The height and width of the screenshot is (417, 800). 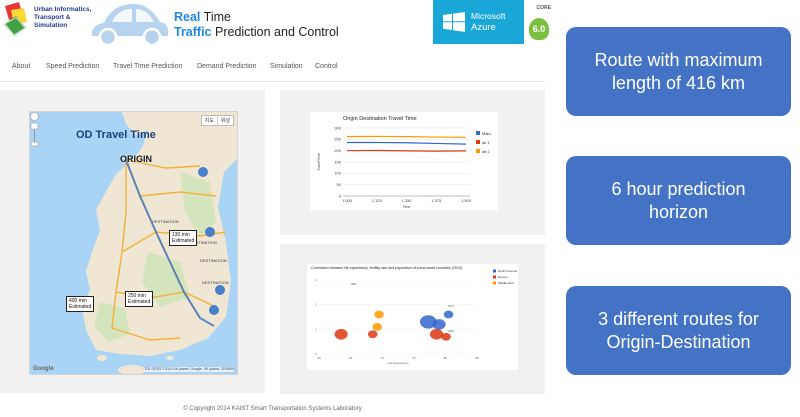 What do you see at coordinates (347, 200) in the screenshot?
I see `x-tick-label: 1,000` at bounding box center [347, 200].